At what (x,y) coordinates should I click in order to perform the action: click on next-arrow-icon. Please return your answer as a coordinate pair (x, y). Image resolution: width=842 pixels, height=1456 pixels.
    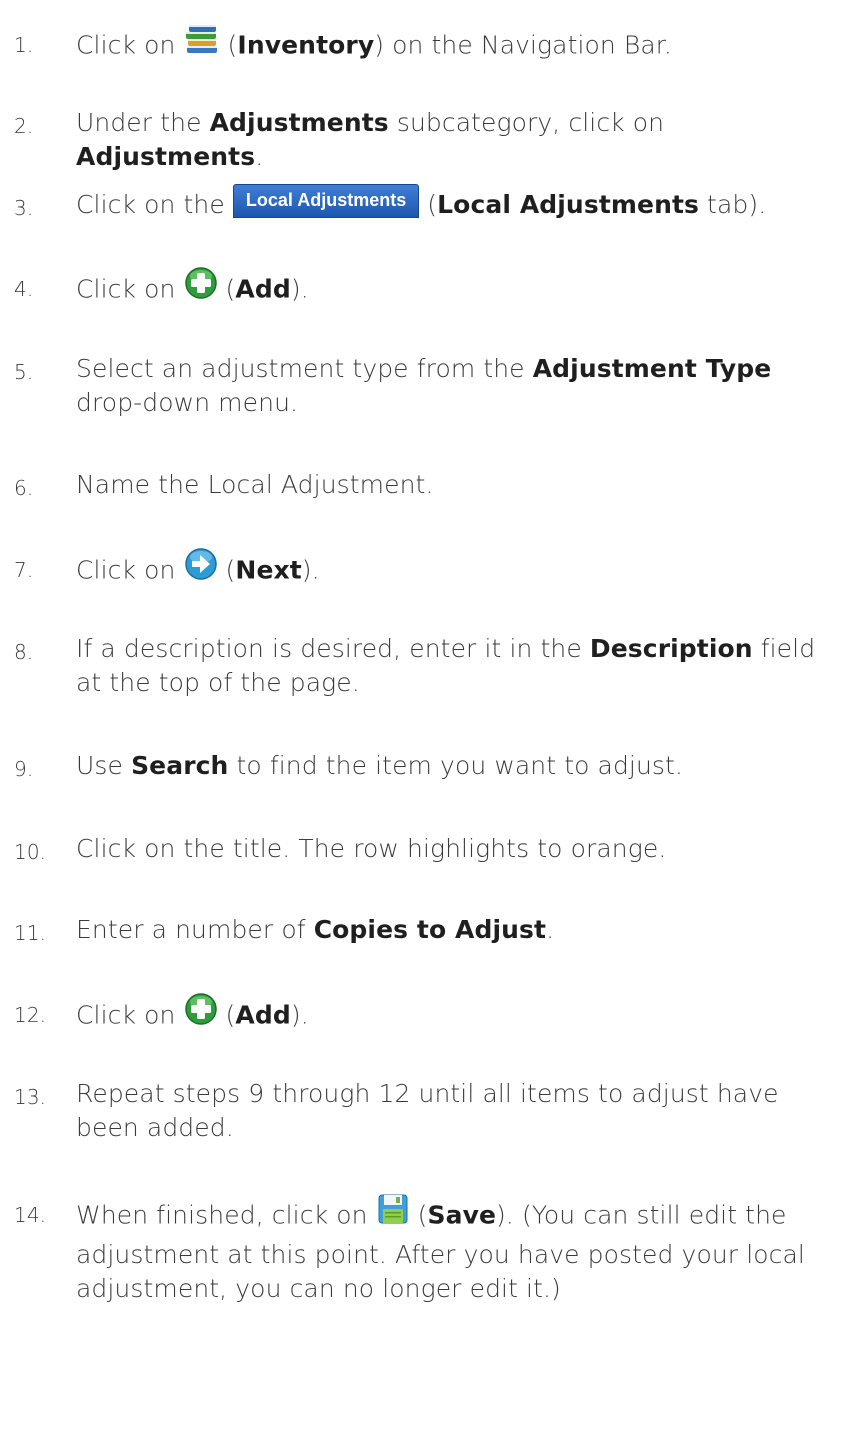
    Looking at the image, I should click on (201, 568).